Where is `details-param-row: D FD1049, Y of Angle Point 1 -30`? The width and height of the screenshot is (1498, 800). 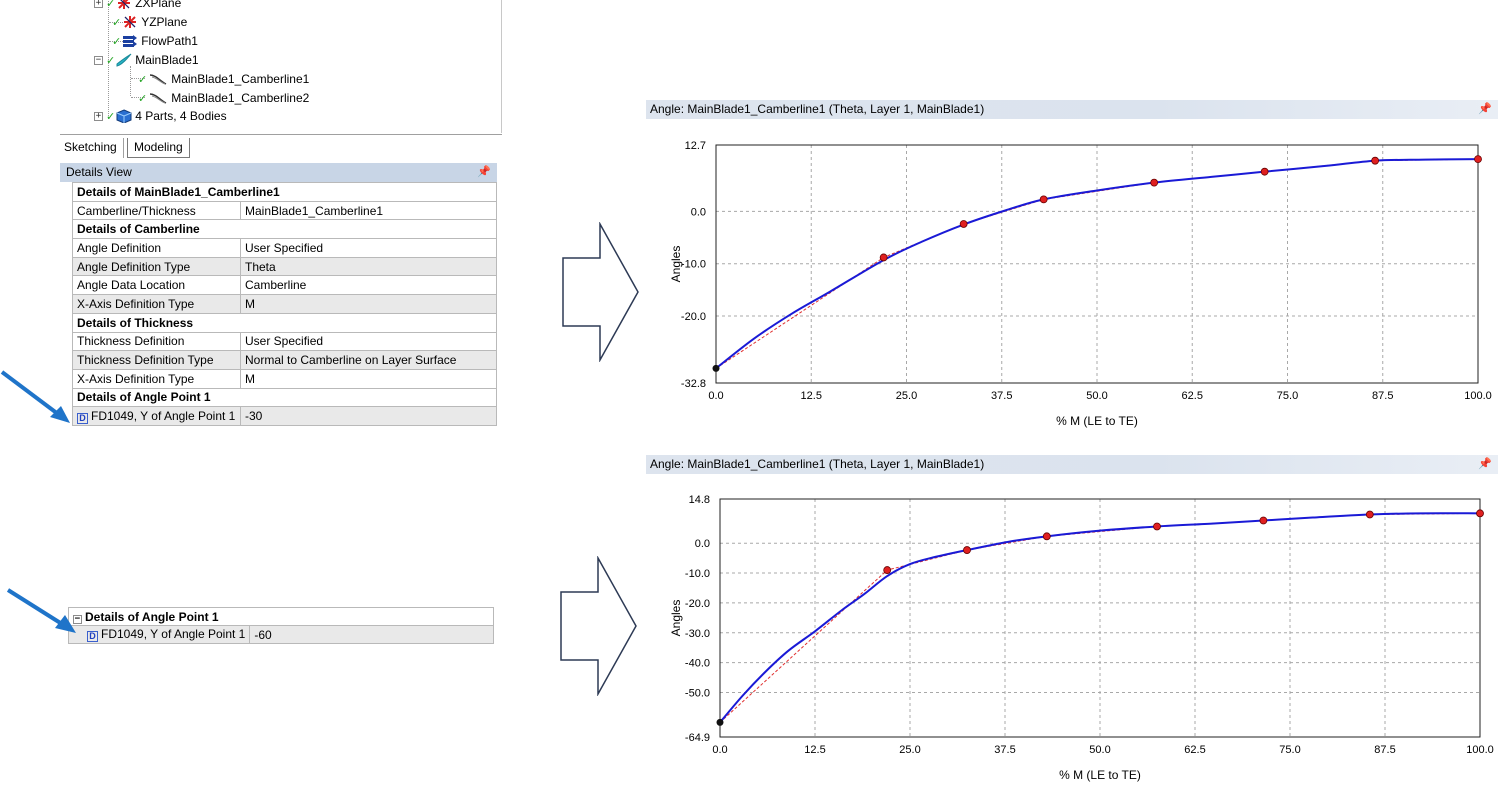 details-param-row: D FD1049, Y of Angle Point 1 -30 is located at coordinates (284, 416).